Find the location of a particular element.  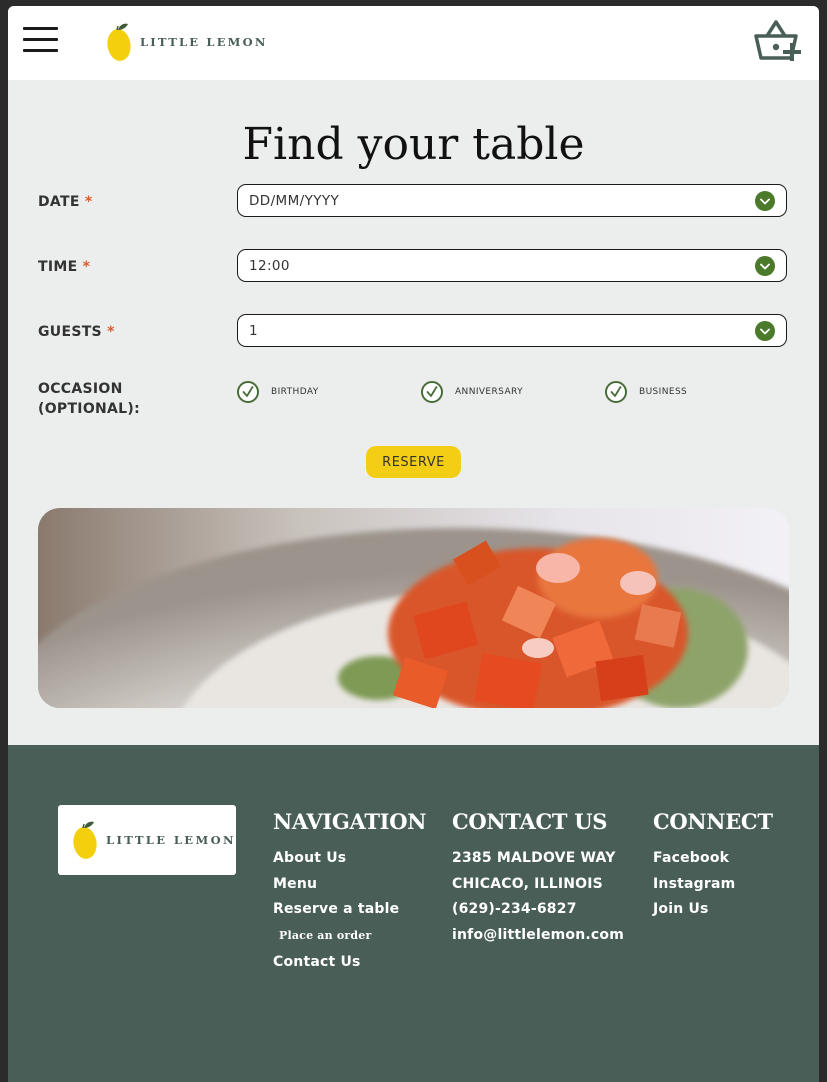

navigation-heading: NAVIGATION is located at coordinates (350, 821).